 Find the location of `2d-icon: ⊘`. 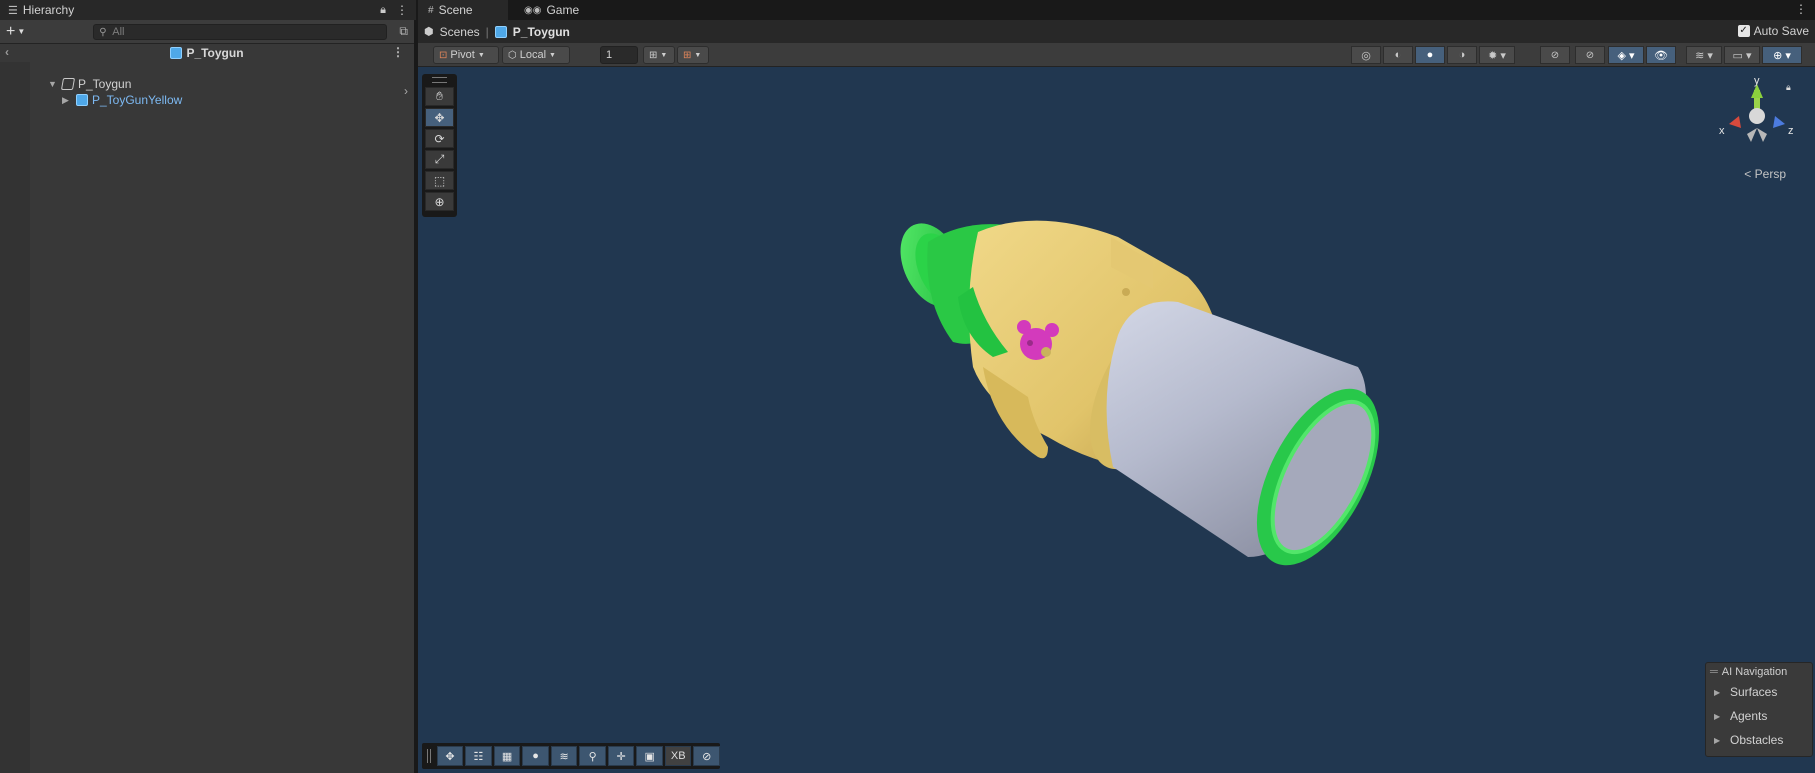

2d-icon: ⊘ is located at coordinates (1555, 55).